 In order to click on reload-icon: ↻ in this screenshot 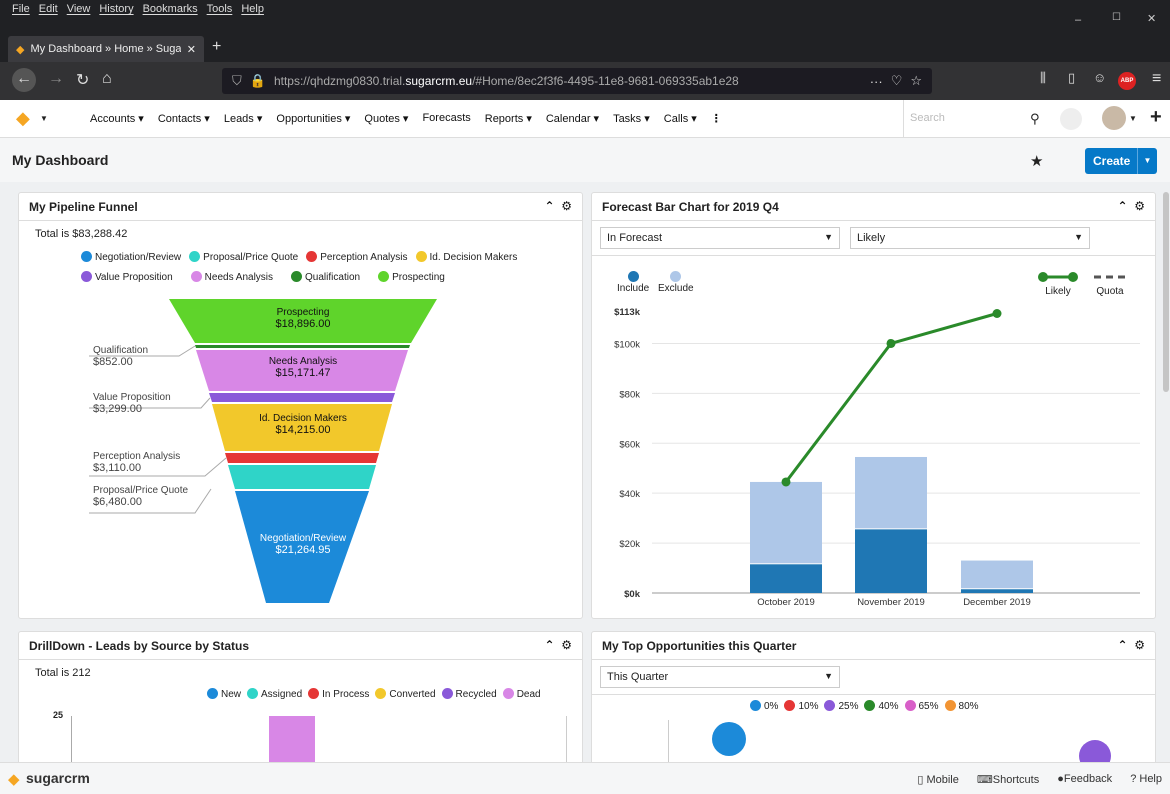, I will do `click(82, 80)`.